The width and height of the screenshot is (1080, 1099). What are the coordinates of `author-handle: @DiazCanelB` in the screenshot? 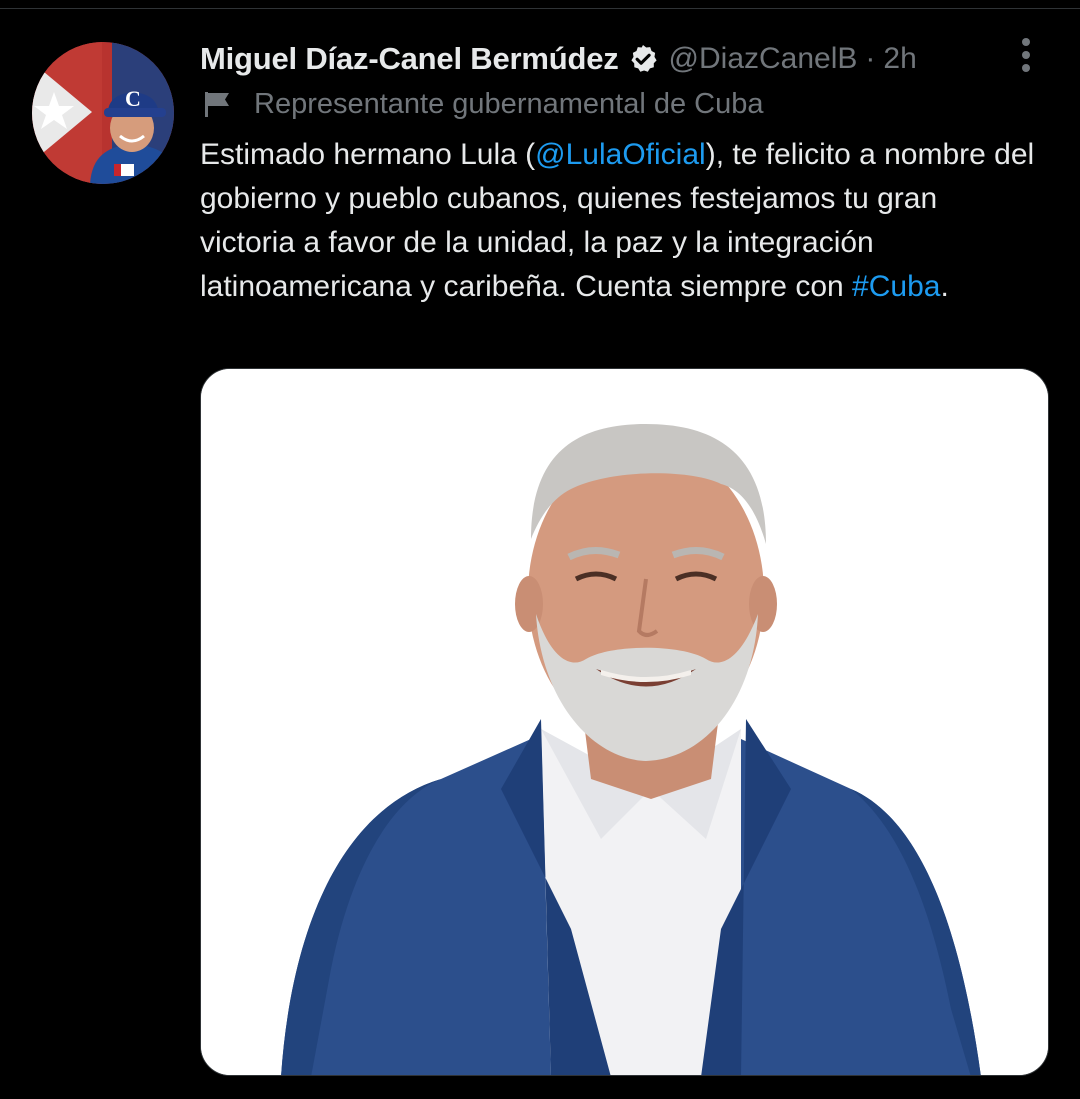 It's located at (763, 59).